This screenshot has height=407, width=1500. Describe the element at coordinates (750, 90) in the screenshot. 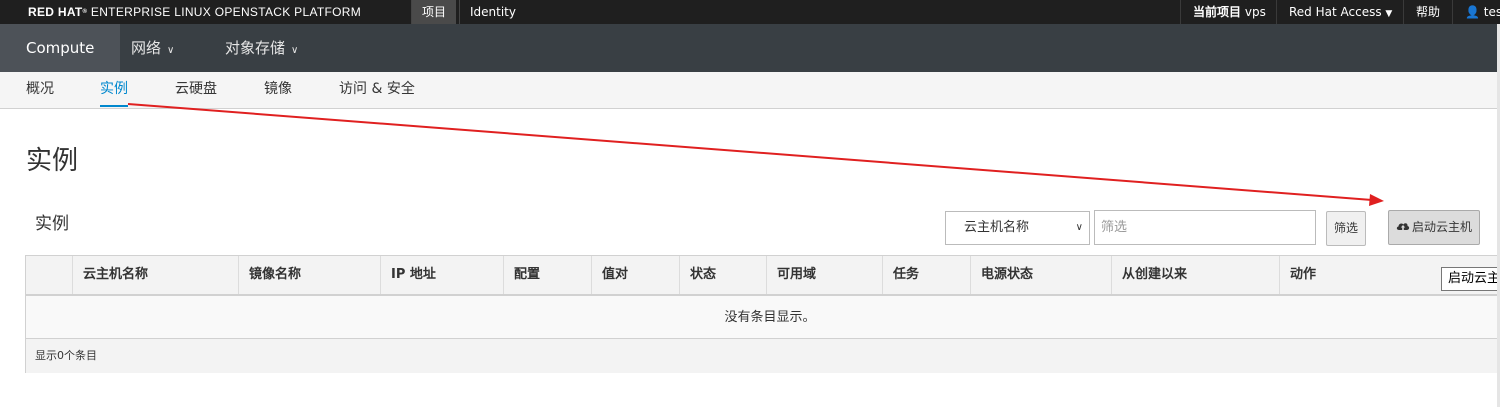

I see `secondary-nav: 概况 实例 云硬盘 镜像 访问 & 安全` at that location.